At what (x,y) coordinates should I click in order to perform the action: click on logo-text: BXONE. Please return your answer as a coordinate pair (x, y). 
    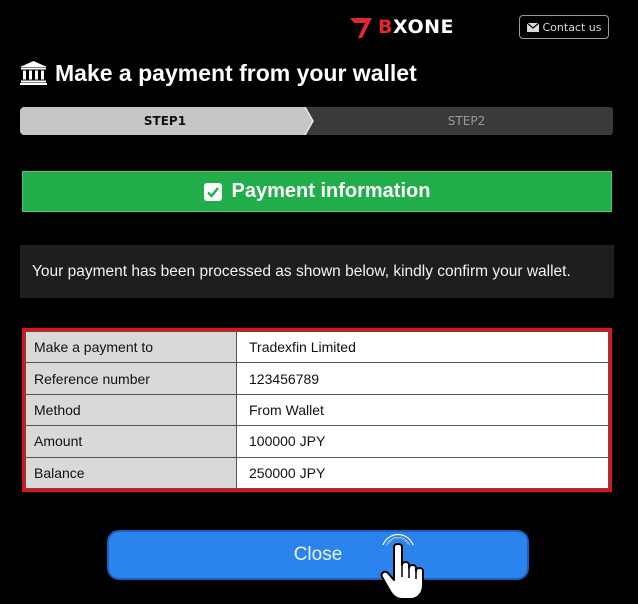
    Looking at the image, I should click on (416, 27).